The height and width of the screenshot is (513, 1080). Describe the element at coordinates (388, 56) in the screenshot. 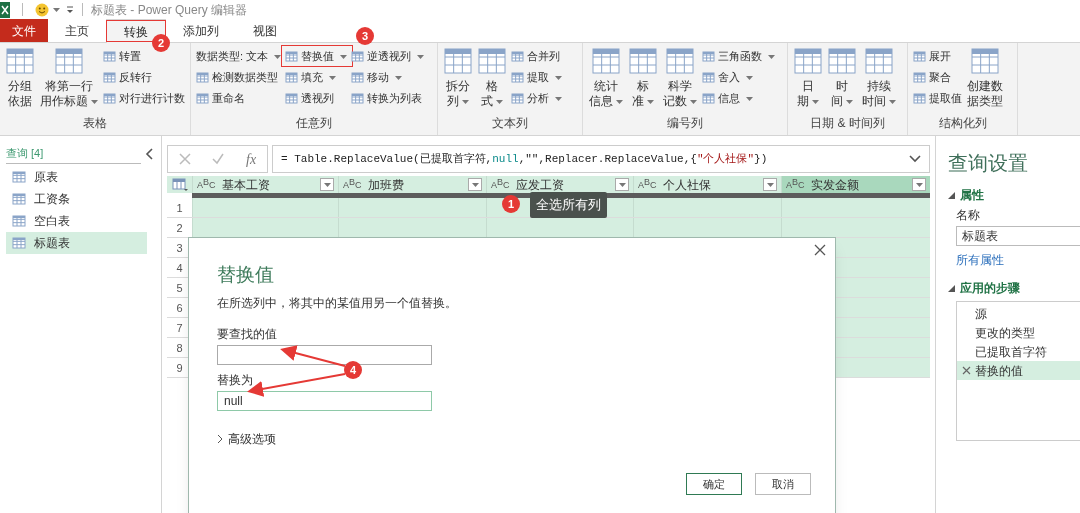

I see `ribbon-button: 逆透视列` at that location.